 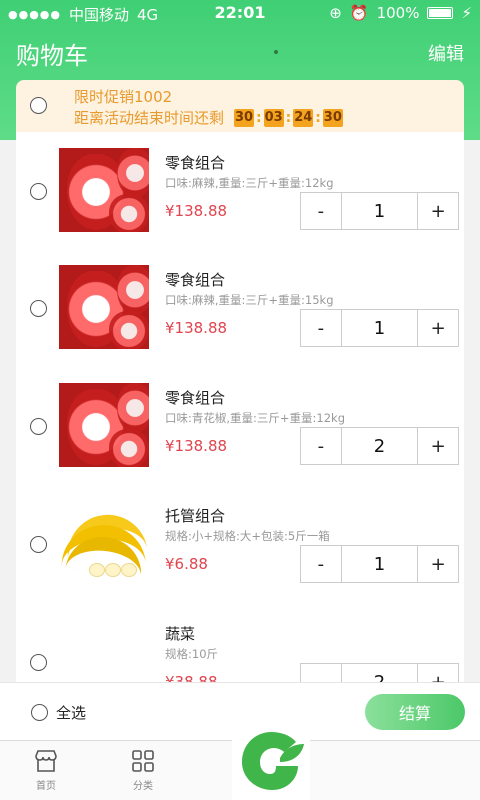 I want to click on cart-item: 蔬菜 规格:10斤 ¥38.88 - 2 +, so click(x=240, y=642).